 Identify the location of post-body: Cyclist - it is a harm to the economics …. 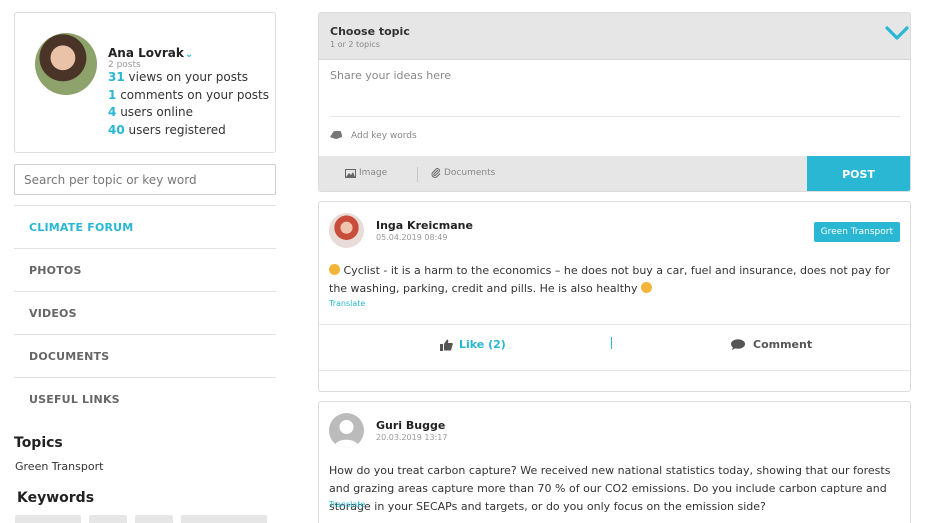
(610, 279).